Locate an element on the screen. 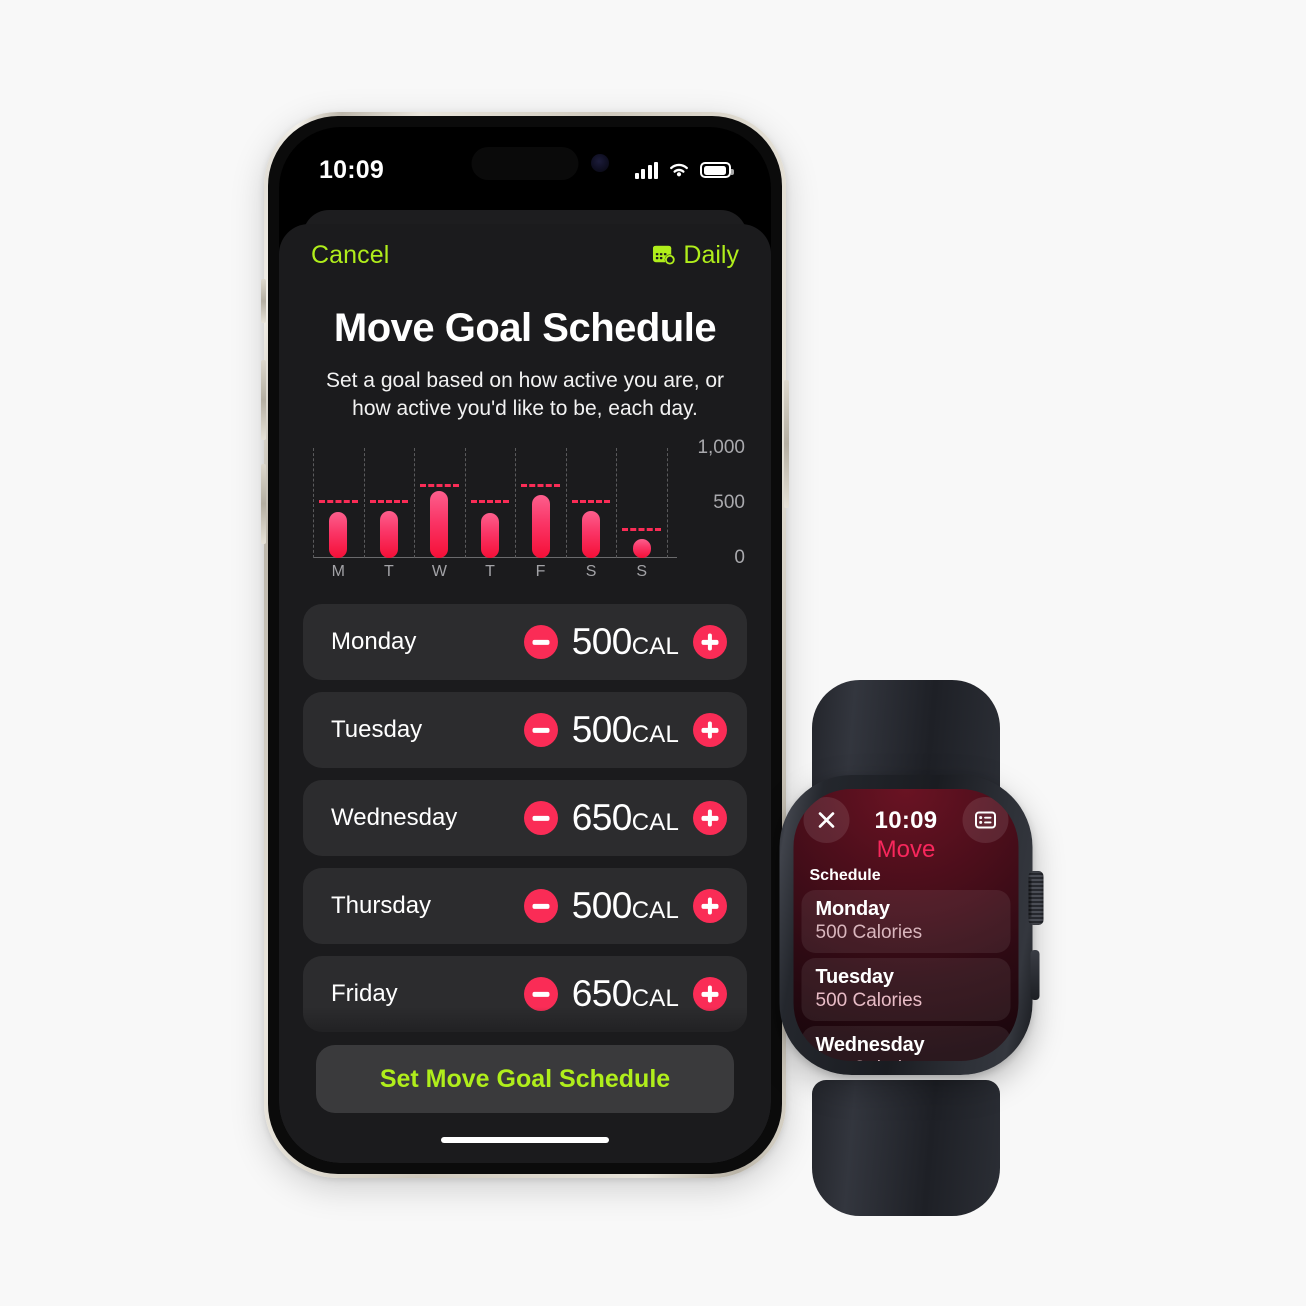 The image size is (1306, 1306). sheet-nav-bar: Cancel Daily is located at coordinates (525, 255).